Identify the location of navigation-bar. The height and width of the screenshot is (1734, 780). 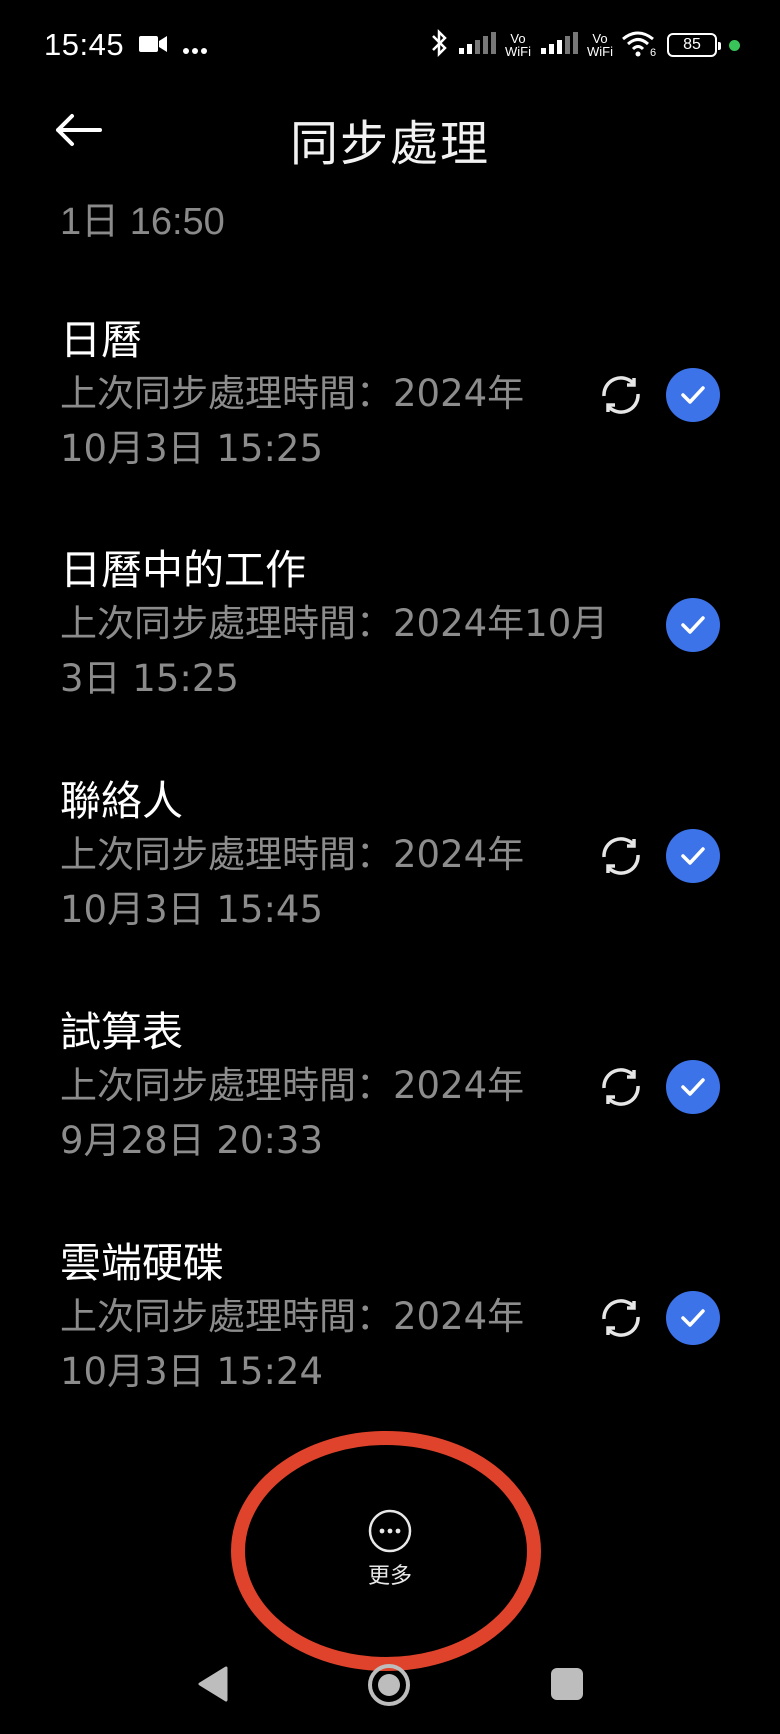
(390, 1685).